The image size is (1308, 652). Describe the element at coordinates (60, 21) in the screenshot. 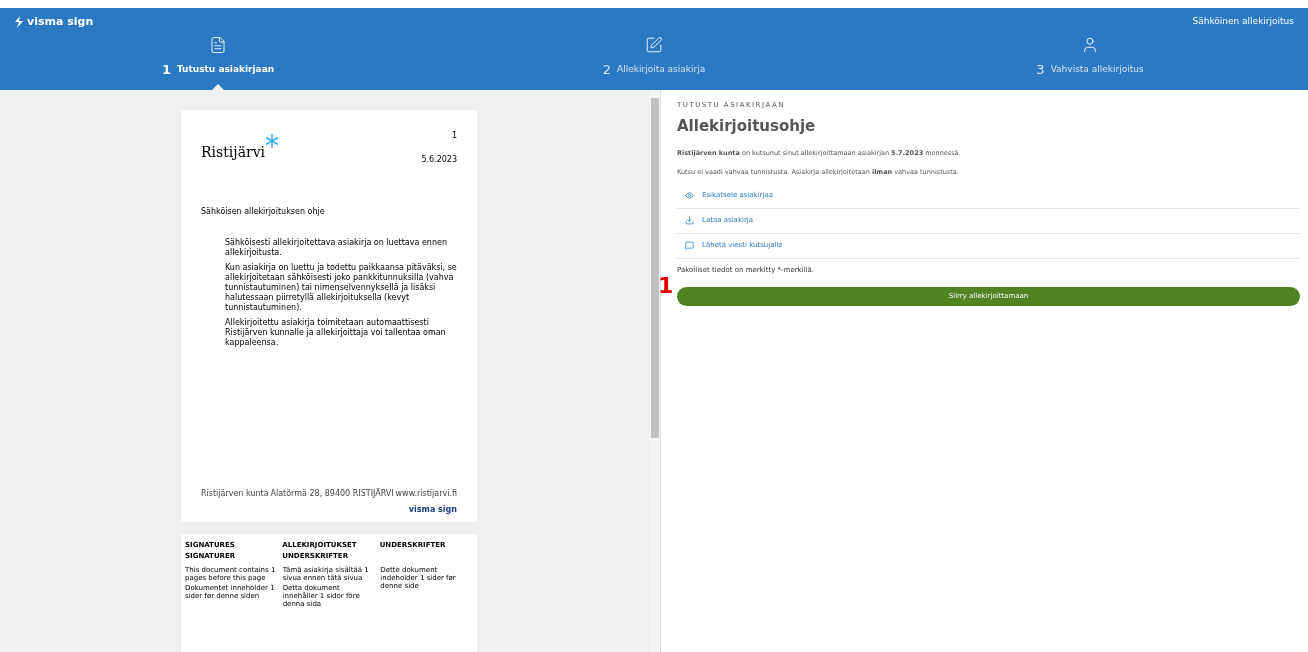

I see `logo-text: visma sign` at that location.